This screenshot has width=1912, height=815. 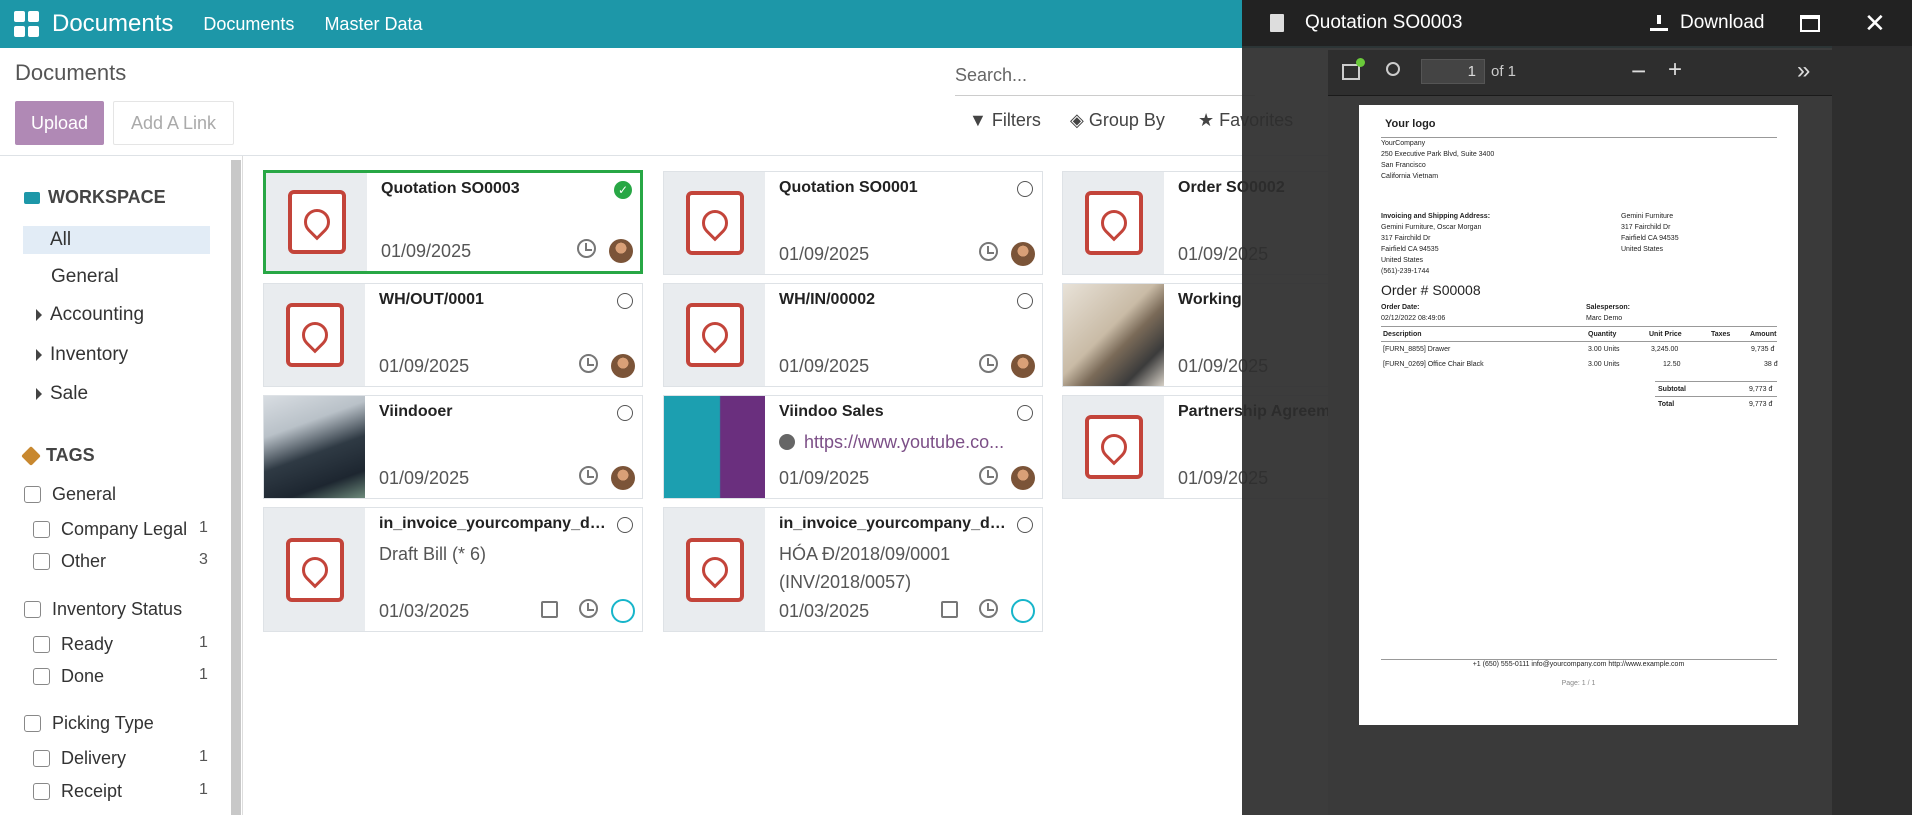 What do you see at coordinates (1707, 23) in the screenshot?
I see `download-button: Download` at bounding box center [1707, 23].